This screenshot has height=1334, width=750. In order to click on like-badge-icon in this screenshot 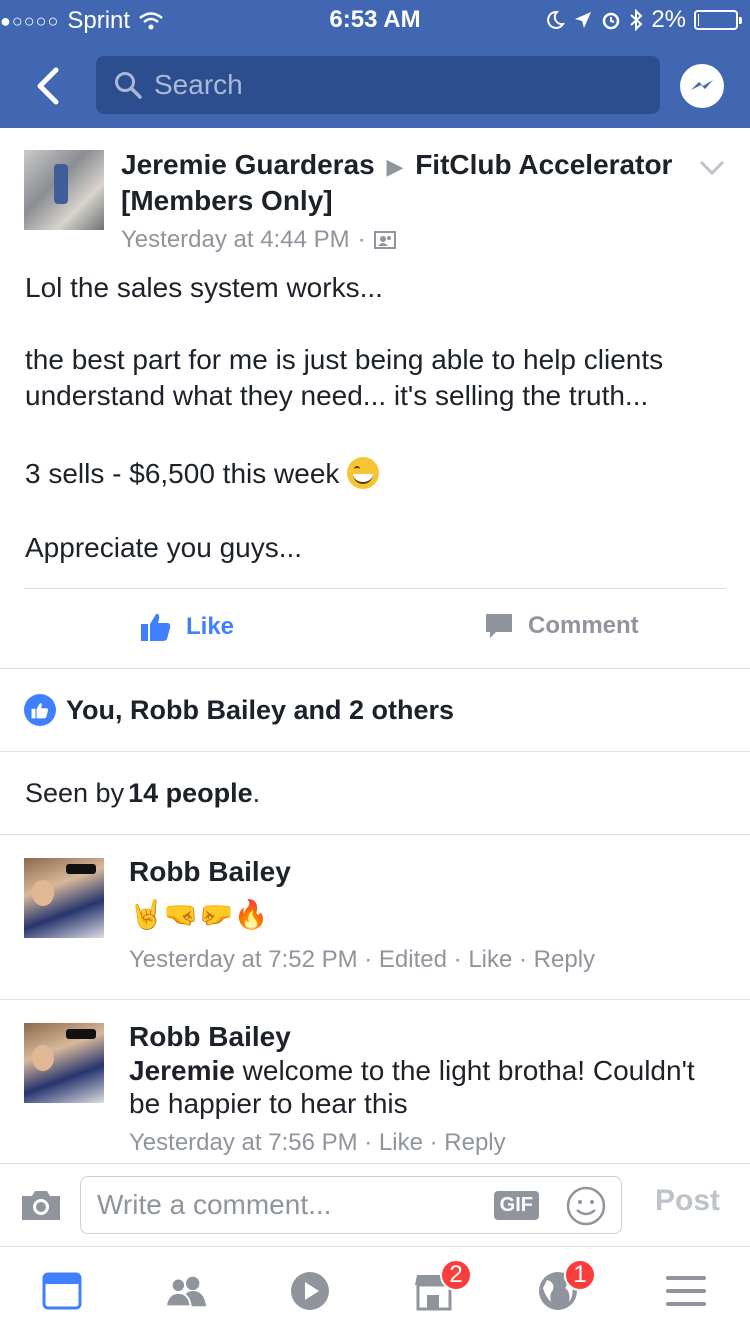, I will do `click(40, 710)`.